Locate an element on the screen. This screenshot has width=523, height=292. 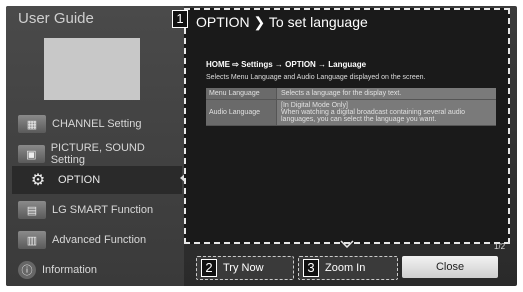
sidebar-item-label: OPTION is located at coordinates (79, 180).